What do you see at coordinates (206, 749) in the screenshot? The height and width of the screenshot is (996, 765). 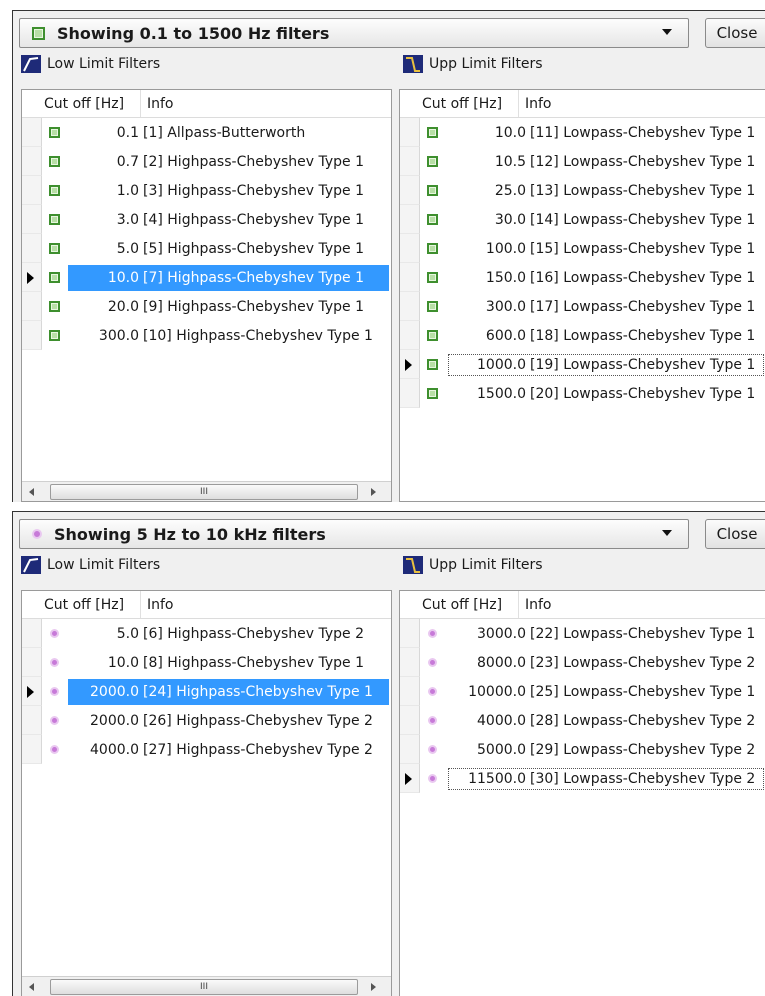 I see `table-row: 4000.0 [27] Highpass-Chebyshev Type 2` at bounding box center [206, 749].